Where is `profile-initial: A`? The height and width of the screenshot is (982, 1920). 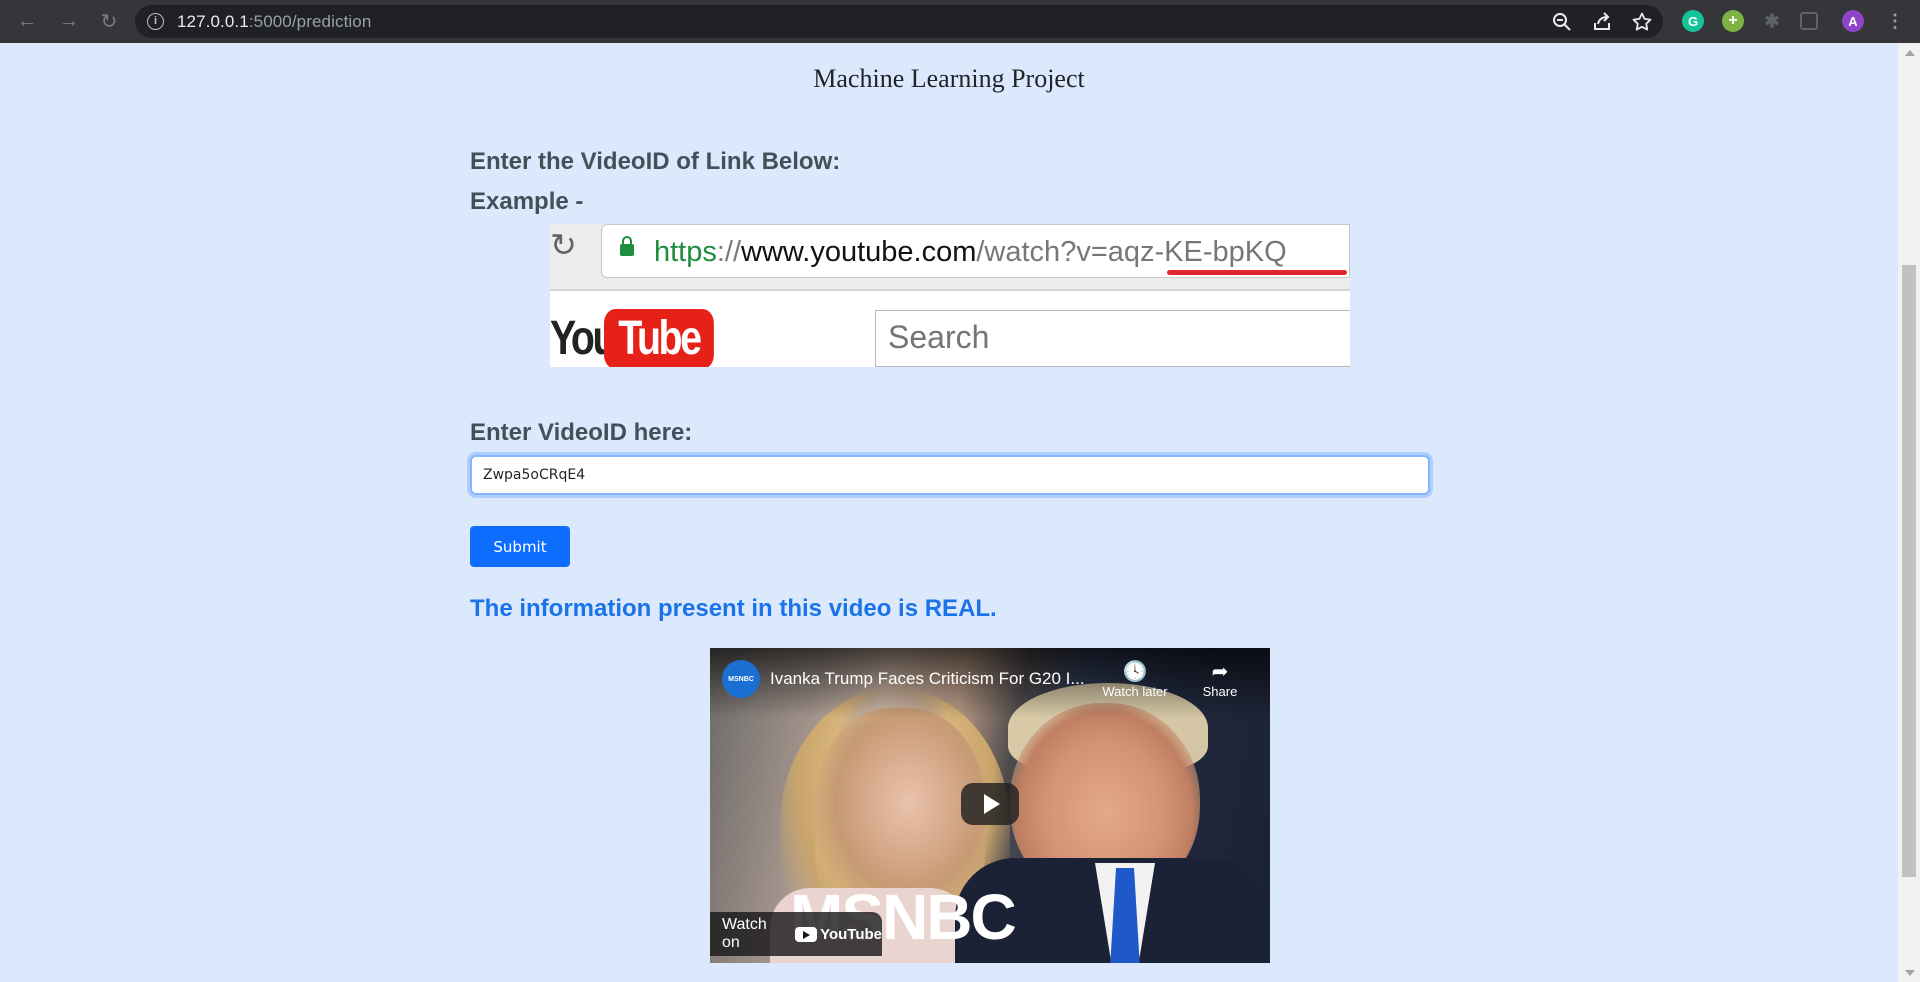
profile-initial: A is located at coordinates (1853, 21).